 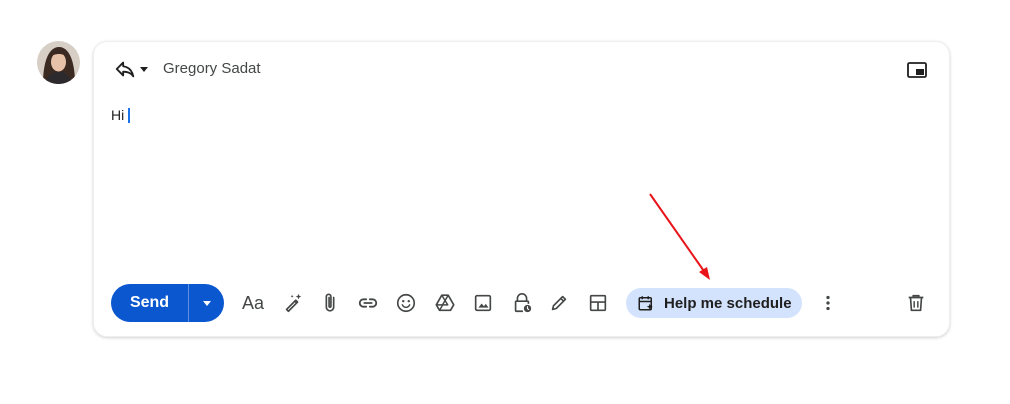 I want to click on formatting-label: Aa, so click(x=253, y=303).